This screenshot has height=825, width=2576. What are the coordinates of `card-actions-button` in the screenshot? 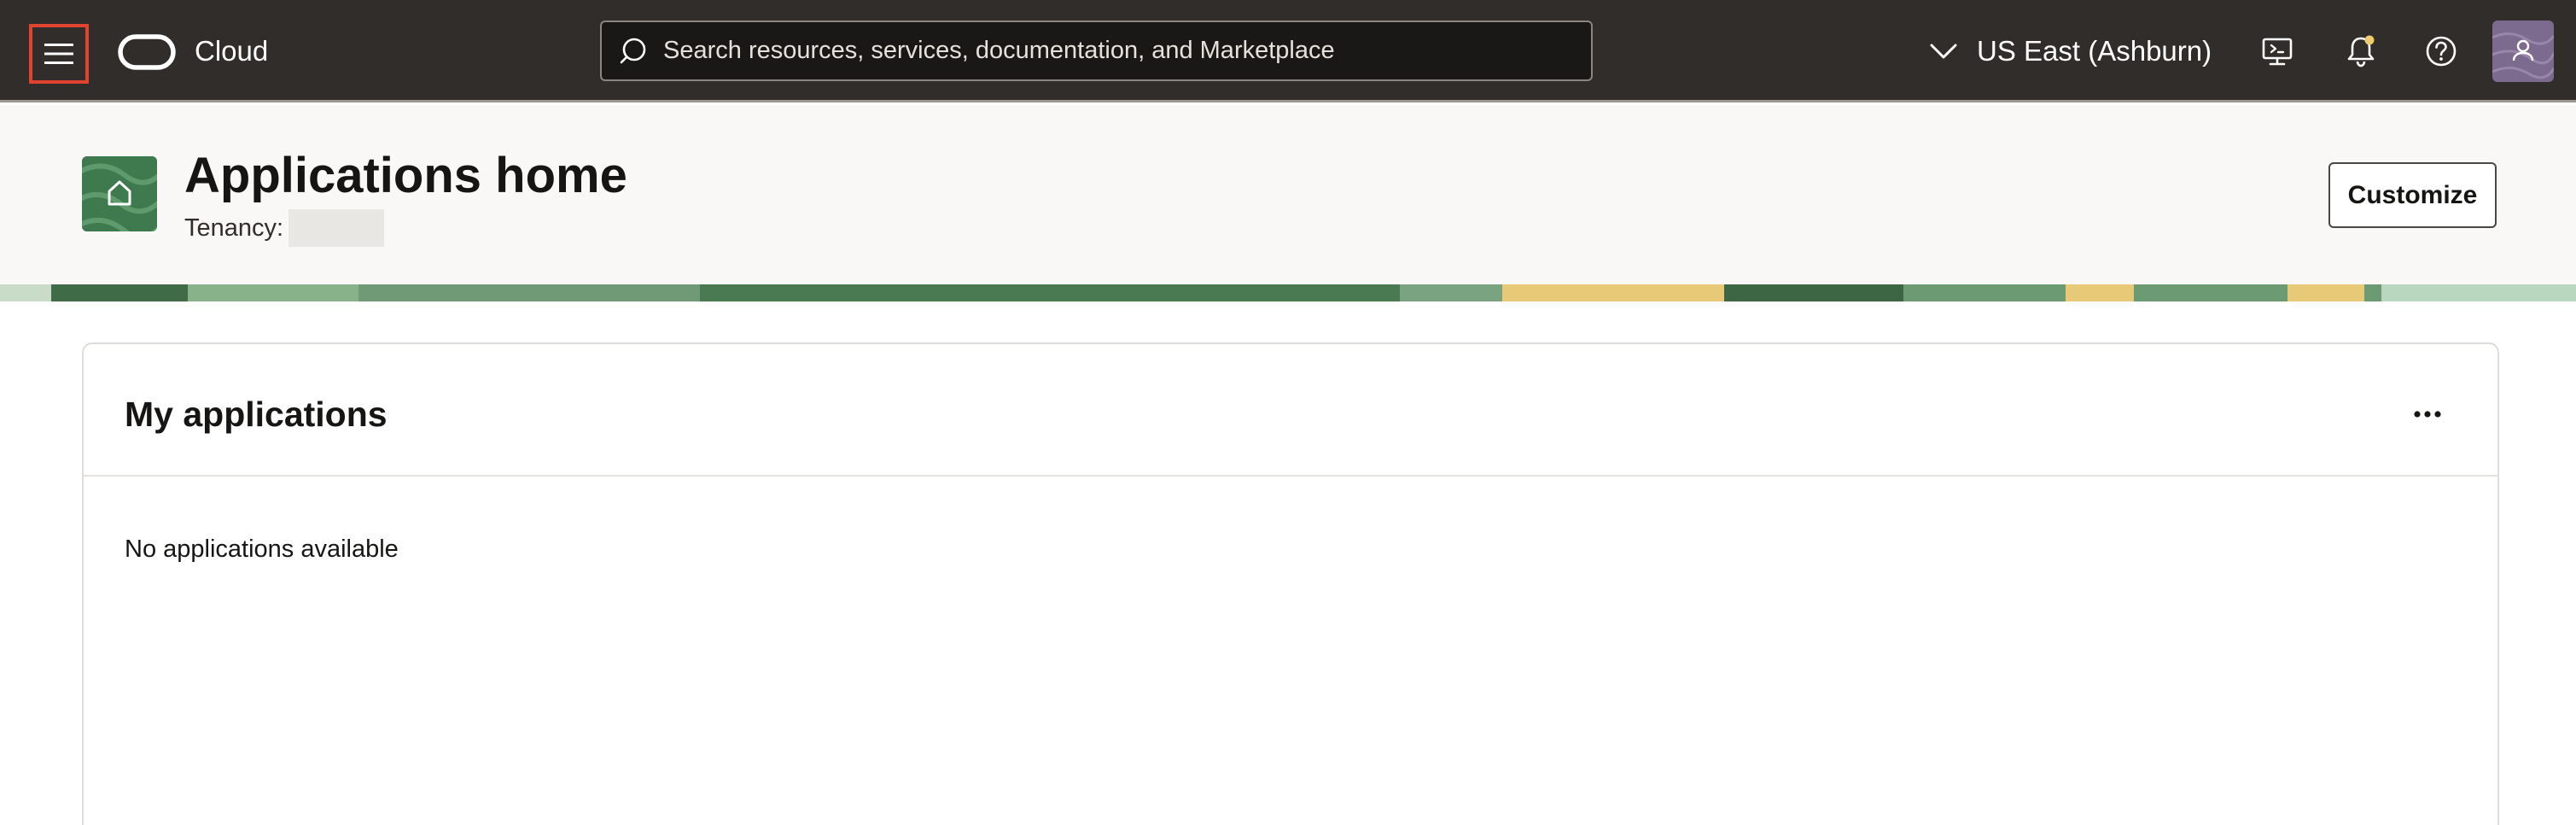 It's located at (2427, 414).